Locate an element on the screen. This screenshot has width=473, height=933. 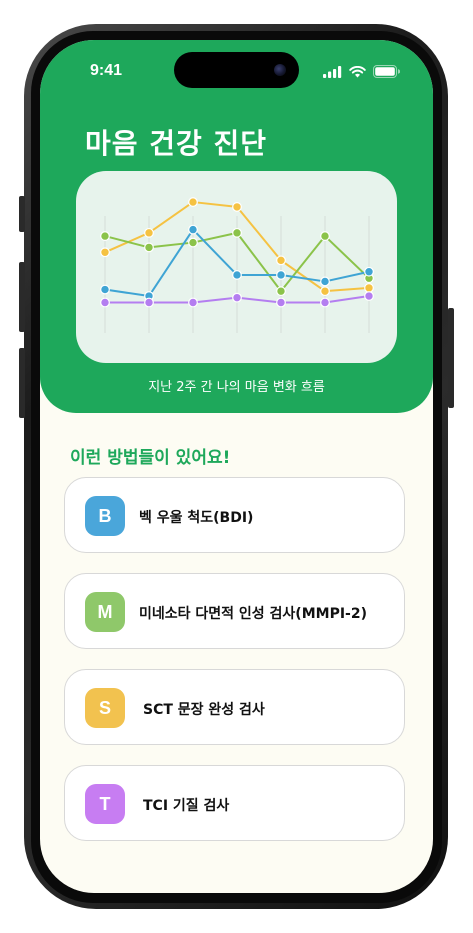
method-card-mmpi: M 미네소타 다면적 인성 검사(MMPI-2) is located at coordinates (234, 611).